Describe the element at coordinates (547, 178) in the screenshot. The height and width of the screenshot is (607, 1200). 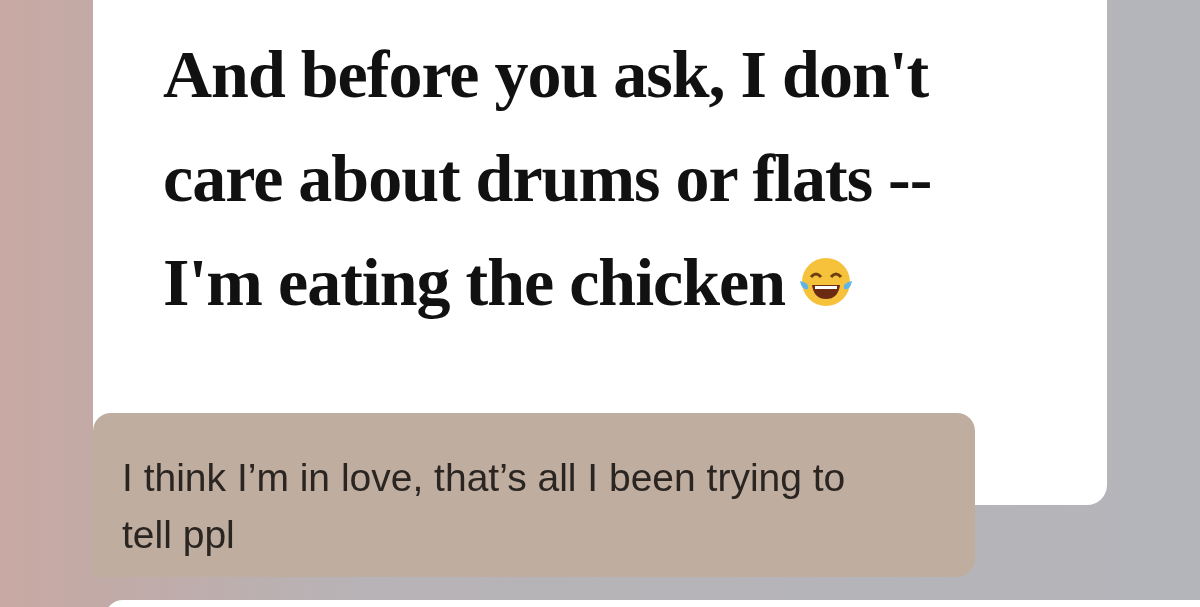
I see `post-text: care about drums or flats --` at that location.